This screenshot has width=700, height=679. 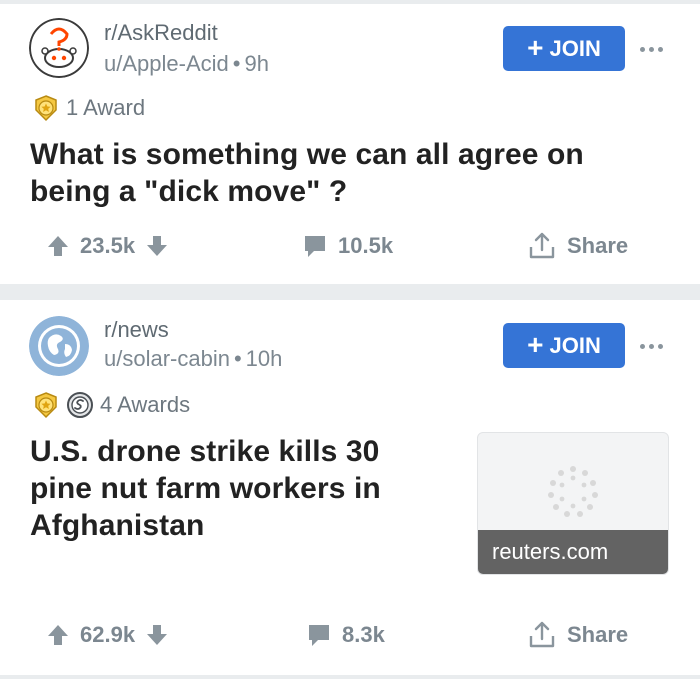 I want to click on link-thumbnail: reuters.com, so click(x=573, y=503).